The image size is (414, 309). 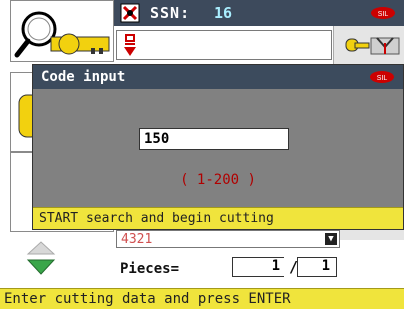 What do you see at coordinates (218, 218) in the screenshot?
I see `dialog-hint: START search and begin cutting` at bounding box center [218, 218].